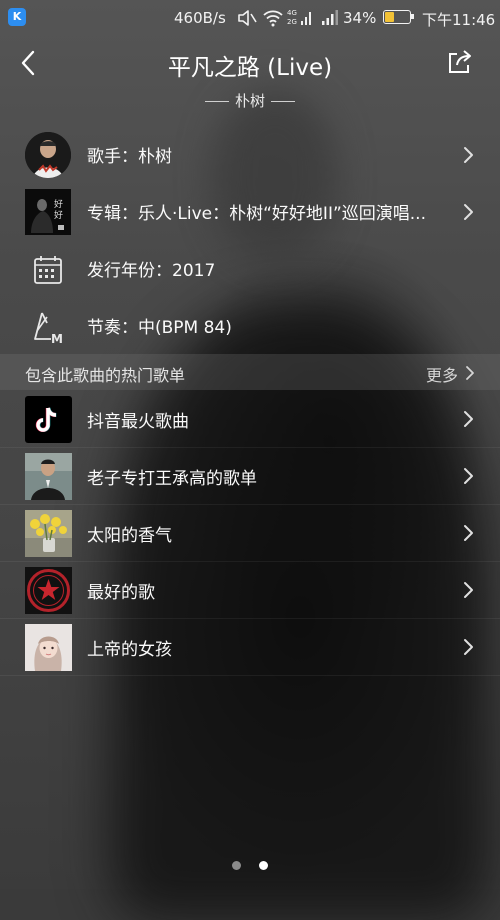 The width and height of the screenshot is (500, 920). What do you see at coordinates (250, 154) in the screenshot?
I see `singer-row: 歌手：朴树` at bounding box center [250, 154].